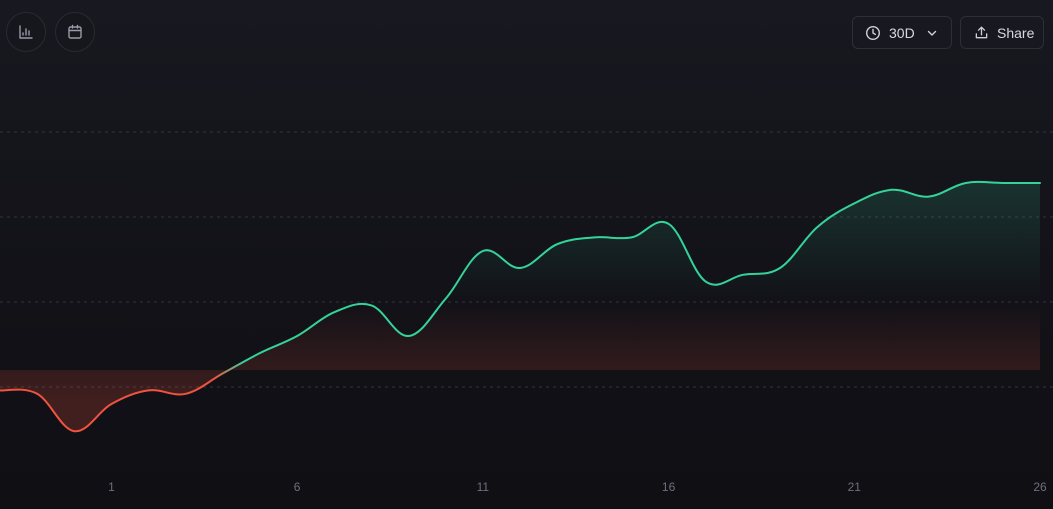 The image size is (1053, 509). Describe the element at coordinates (669, 487) in the screenshot. I see `x-tick-label: 16` at that location.